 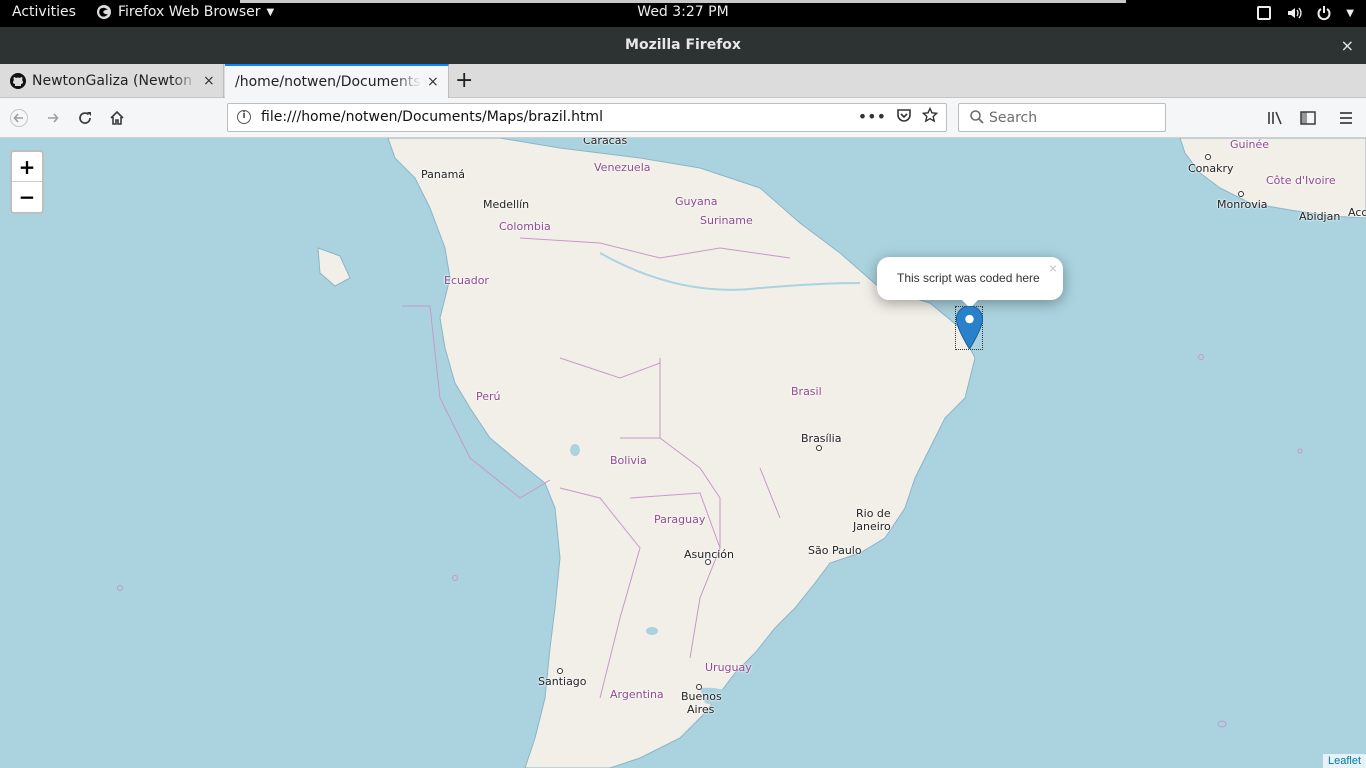 What do you see at coordinates (701, 696) in the screenshot?
I see `label-buenos-line1: Buenos` at bounding box center [701, 696].